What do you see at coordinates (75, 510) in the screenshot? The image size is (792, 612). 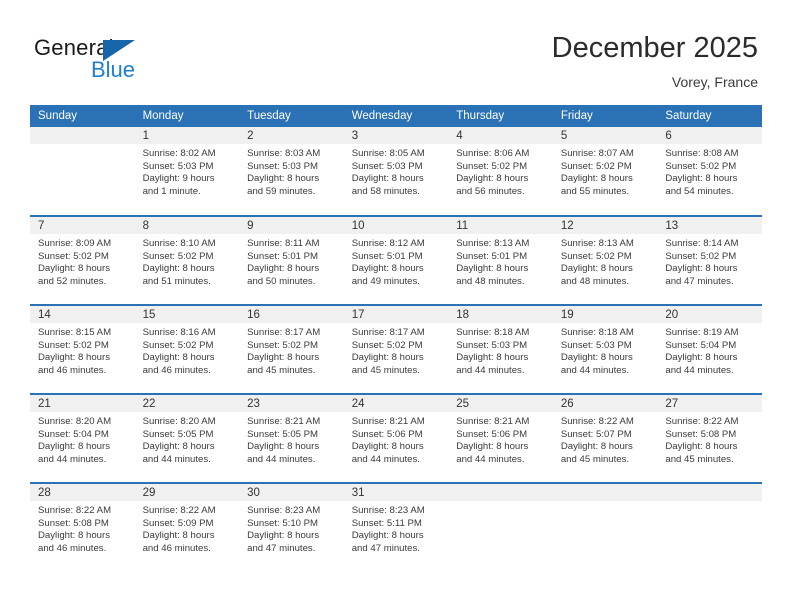 I see `day-detail-line: Sunrise: 8:22 AM` at bounding box center [75, 510].